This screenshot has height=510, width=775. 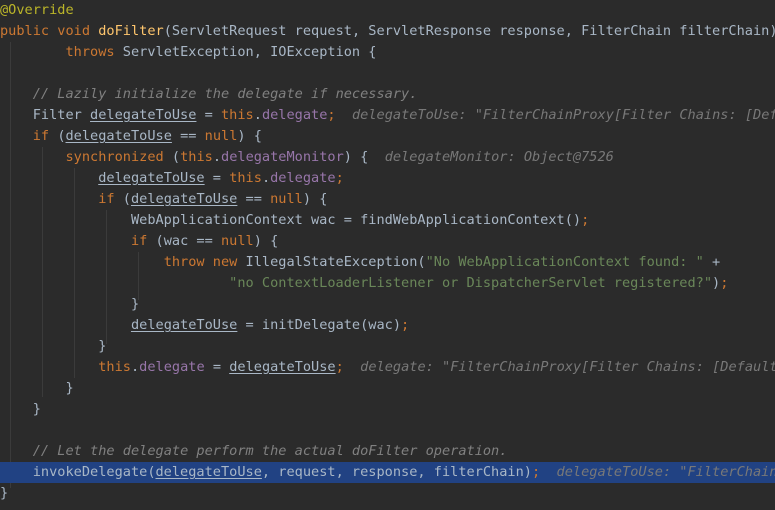 I want to click on inline-debug-hint: delegateToUse: "FilterChain, so click(x=665, y=472).